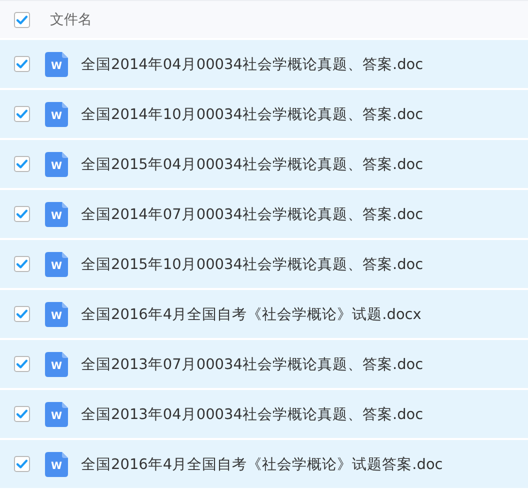 This screenshot has width=528, height=491. I want to click on file-row: W 全国2014年04月00034社会学概论真题、答案.doc, so click(264, 64).